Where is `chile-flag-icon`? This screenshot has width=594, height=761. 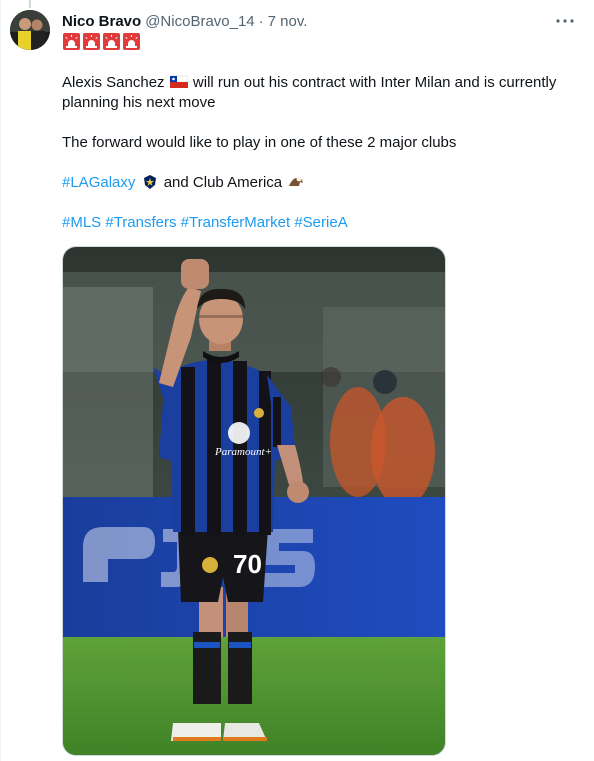 chile-flag-icon is located at coordinates (178, 82).